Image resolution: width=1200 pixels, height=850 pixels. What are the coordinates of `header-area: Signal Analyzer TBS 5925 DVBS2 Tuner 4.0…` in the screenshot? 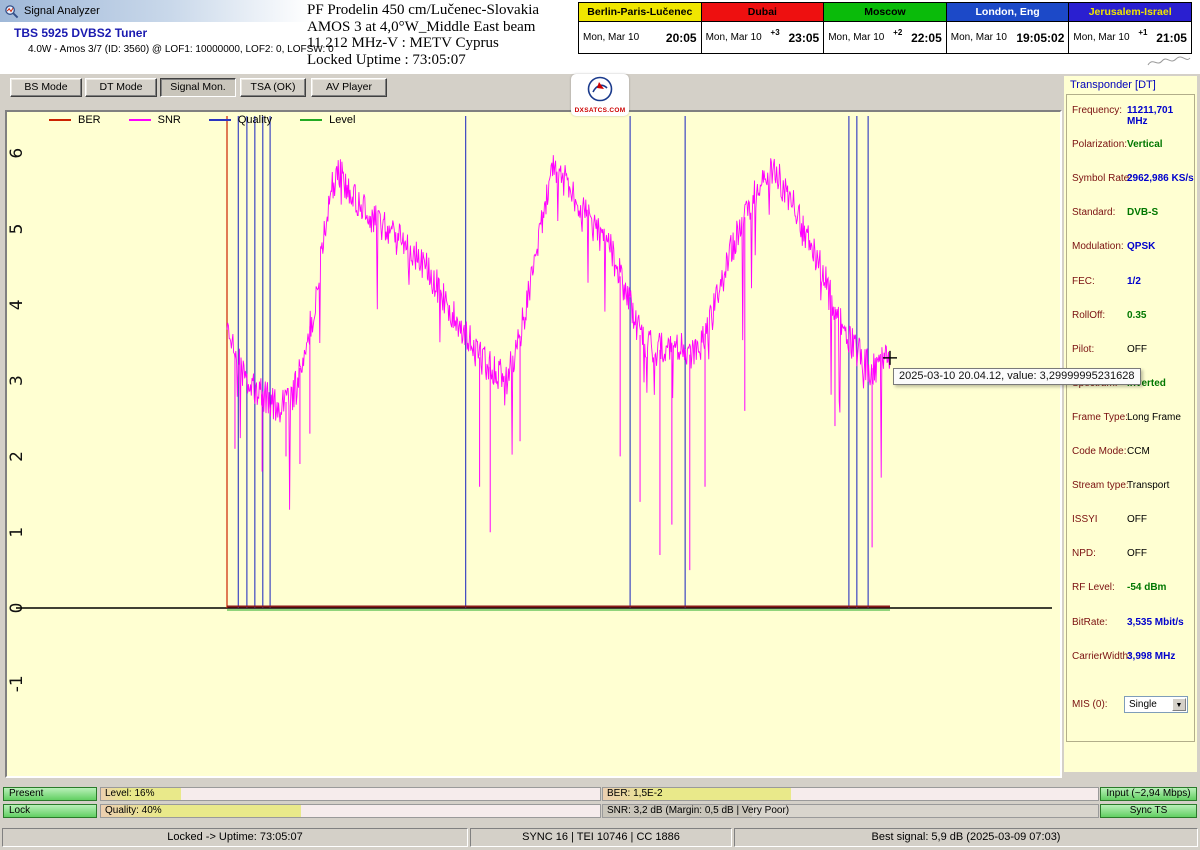 It's located at (600, 37).